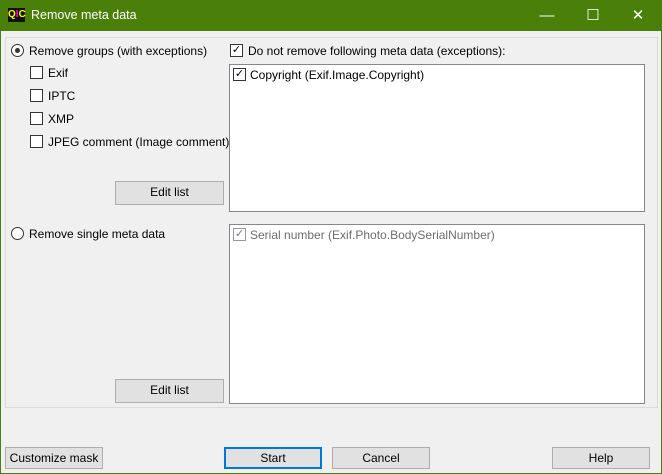 The height and width of the screenshot is (474, 662). Describe the element at coordinates (36, 72) in the screenshot. I see `exif-checkbox` at that location.